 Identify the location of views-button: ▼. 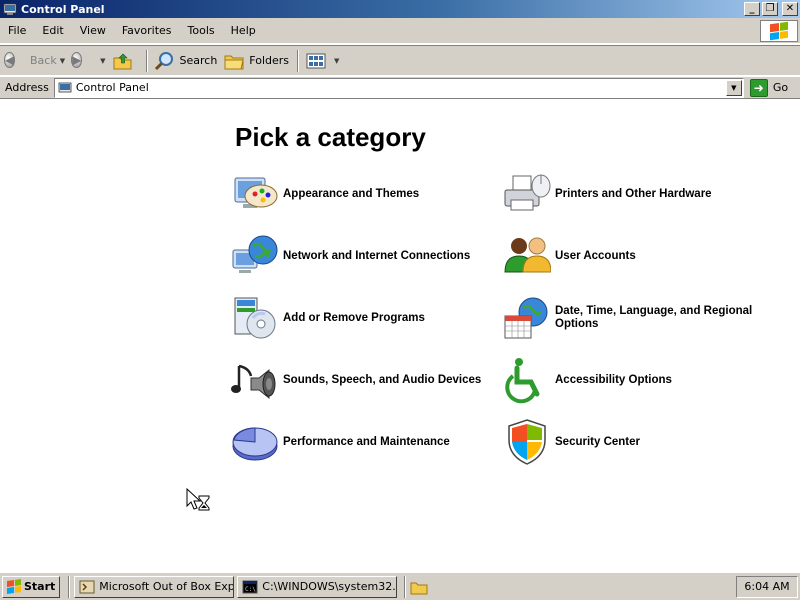
(322, 61).